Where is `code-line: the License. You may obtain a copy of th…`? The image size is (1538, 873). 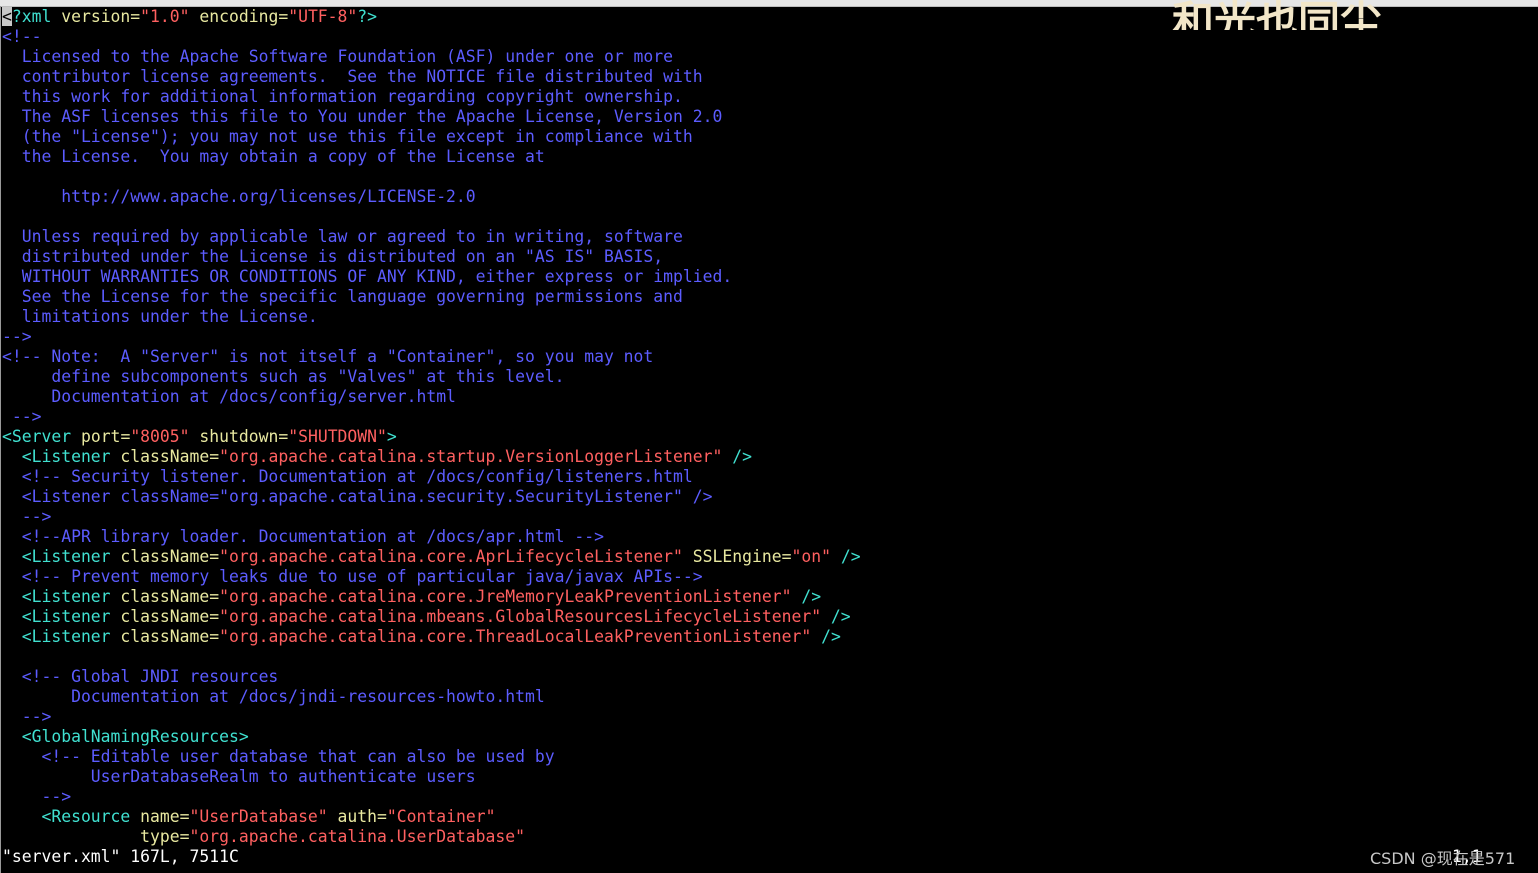 code-line: the License. You may obtain a copy of th… is located at coordinates (431, 157).